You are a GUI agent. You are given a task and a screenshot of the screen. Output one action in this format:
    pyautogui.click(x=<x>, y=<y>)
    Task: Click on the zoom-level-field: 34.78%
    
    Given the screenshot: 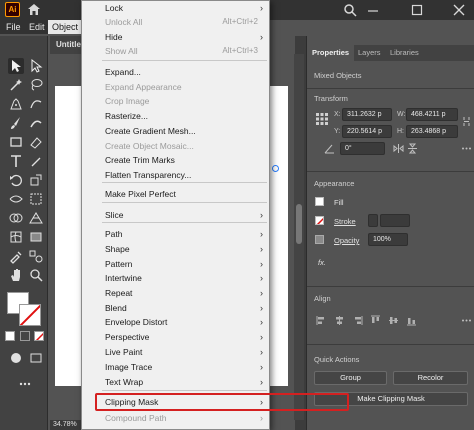 What is the action you would take?
    pyautogui.click(x=67, y=425)
    